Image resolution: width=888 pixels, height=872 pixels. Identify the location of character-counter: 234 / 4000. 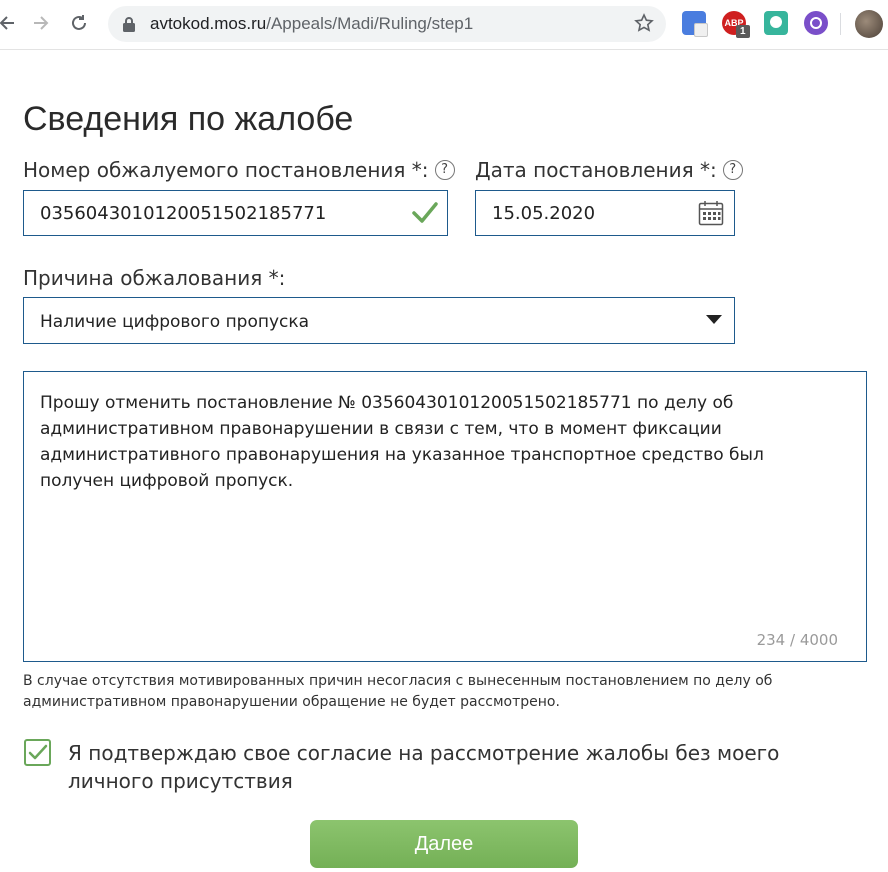
(797, 640).